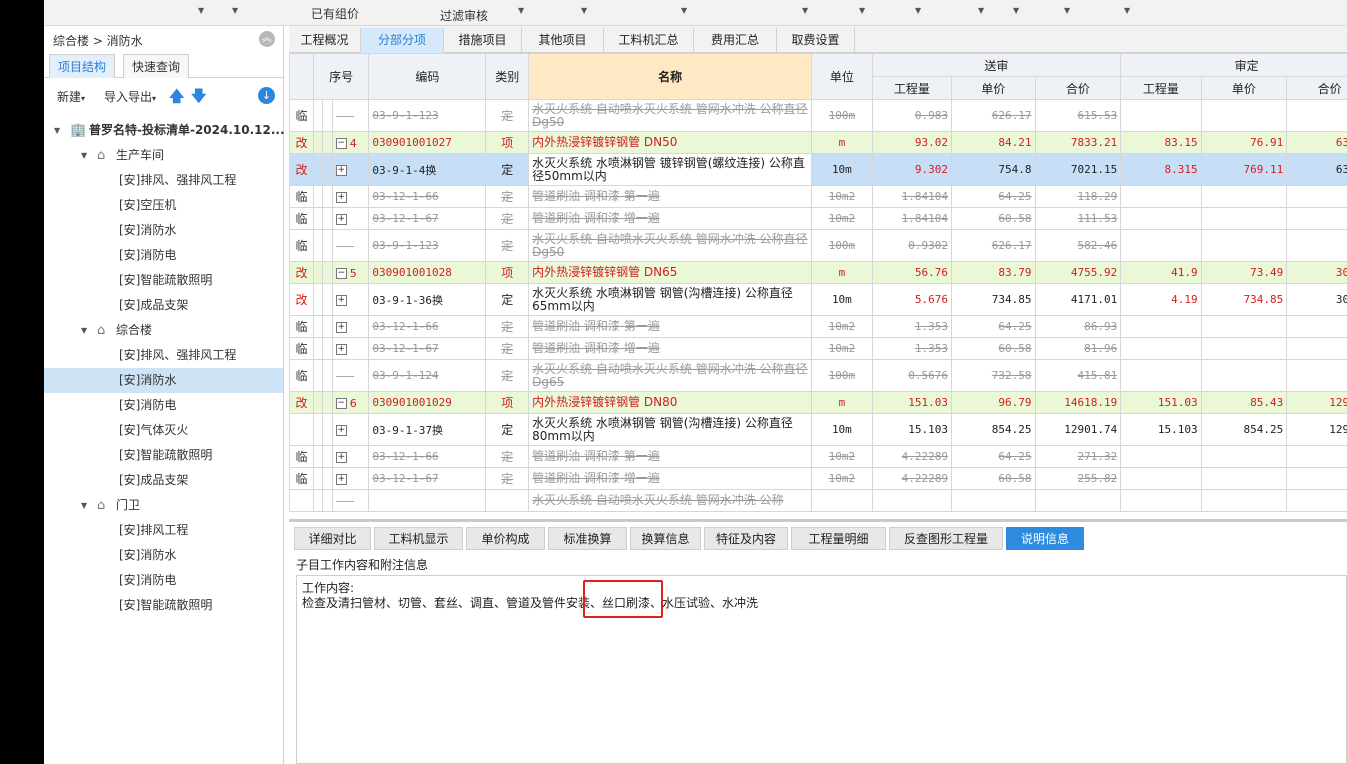 This screenshot has width=1347, height=764. Describe the element at coordinates (670, 272) in the screenshot. I see `name-cell: 内外热浸锌镀锌钢管 DN65` at that location.